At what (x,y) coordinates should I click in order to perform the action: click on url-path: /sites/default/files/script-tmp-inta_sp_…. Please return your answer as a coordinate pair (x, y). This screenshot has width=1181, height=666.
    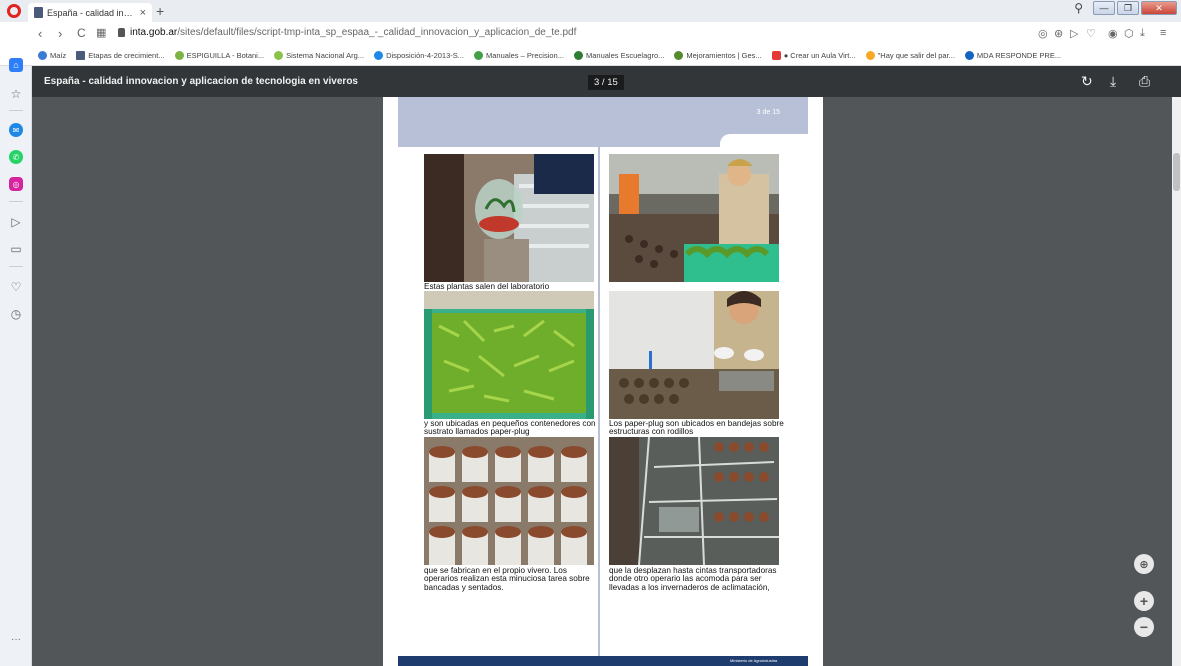
    Looking at the image, I should click on (377, 32).